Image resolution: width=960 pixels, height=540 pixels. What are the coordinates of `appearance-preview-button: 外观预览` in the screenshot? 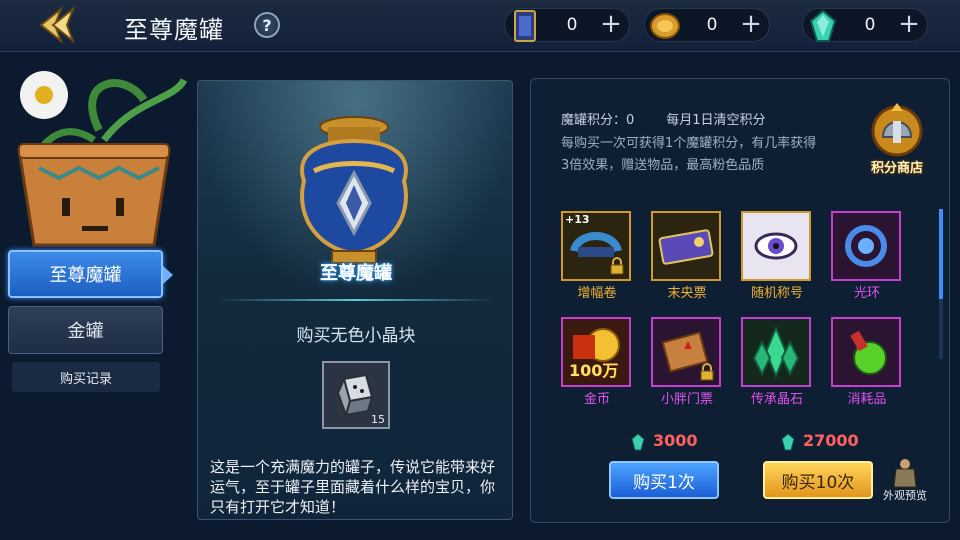 It's located at (905, 482).